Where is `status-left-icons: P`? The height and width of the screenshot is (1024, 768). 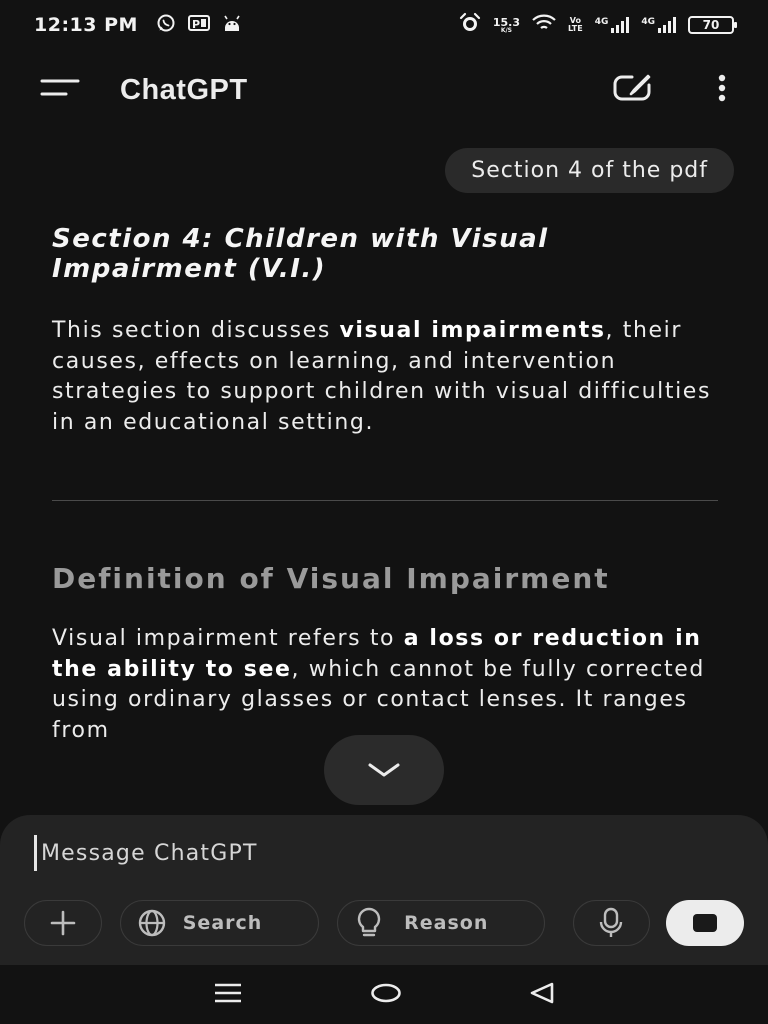 status-left-icons: P is located at coordinates (199, 25).